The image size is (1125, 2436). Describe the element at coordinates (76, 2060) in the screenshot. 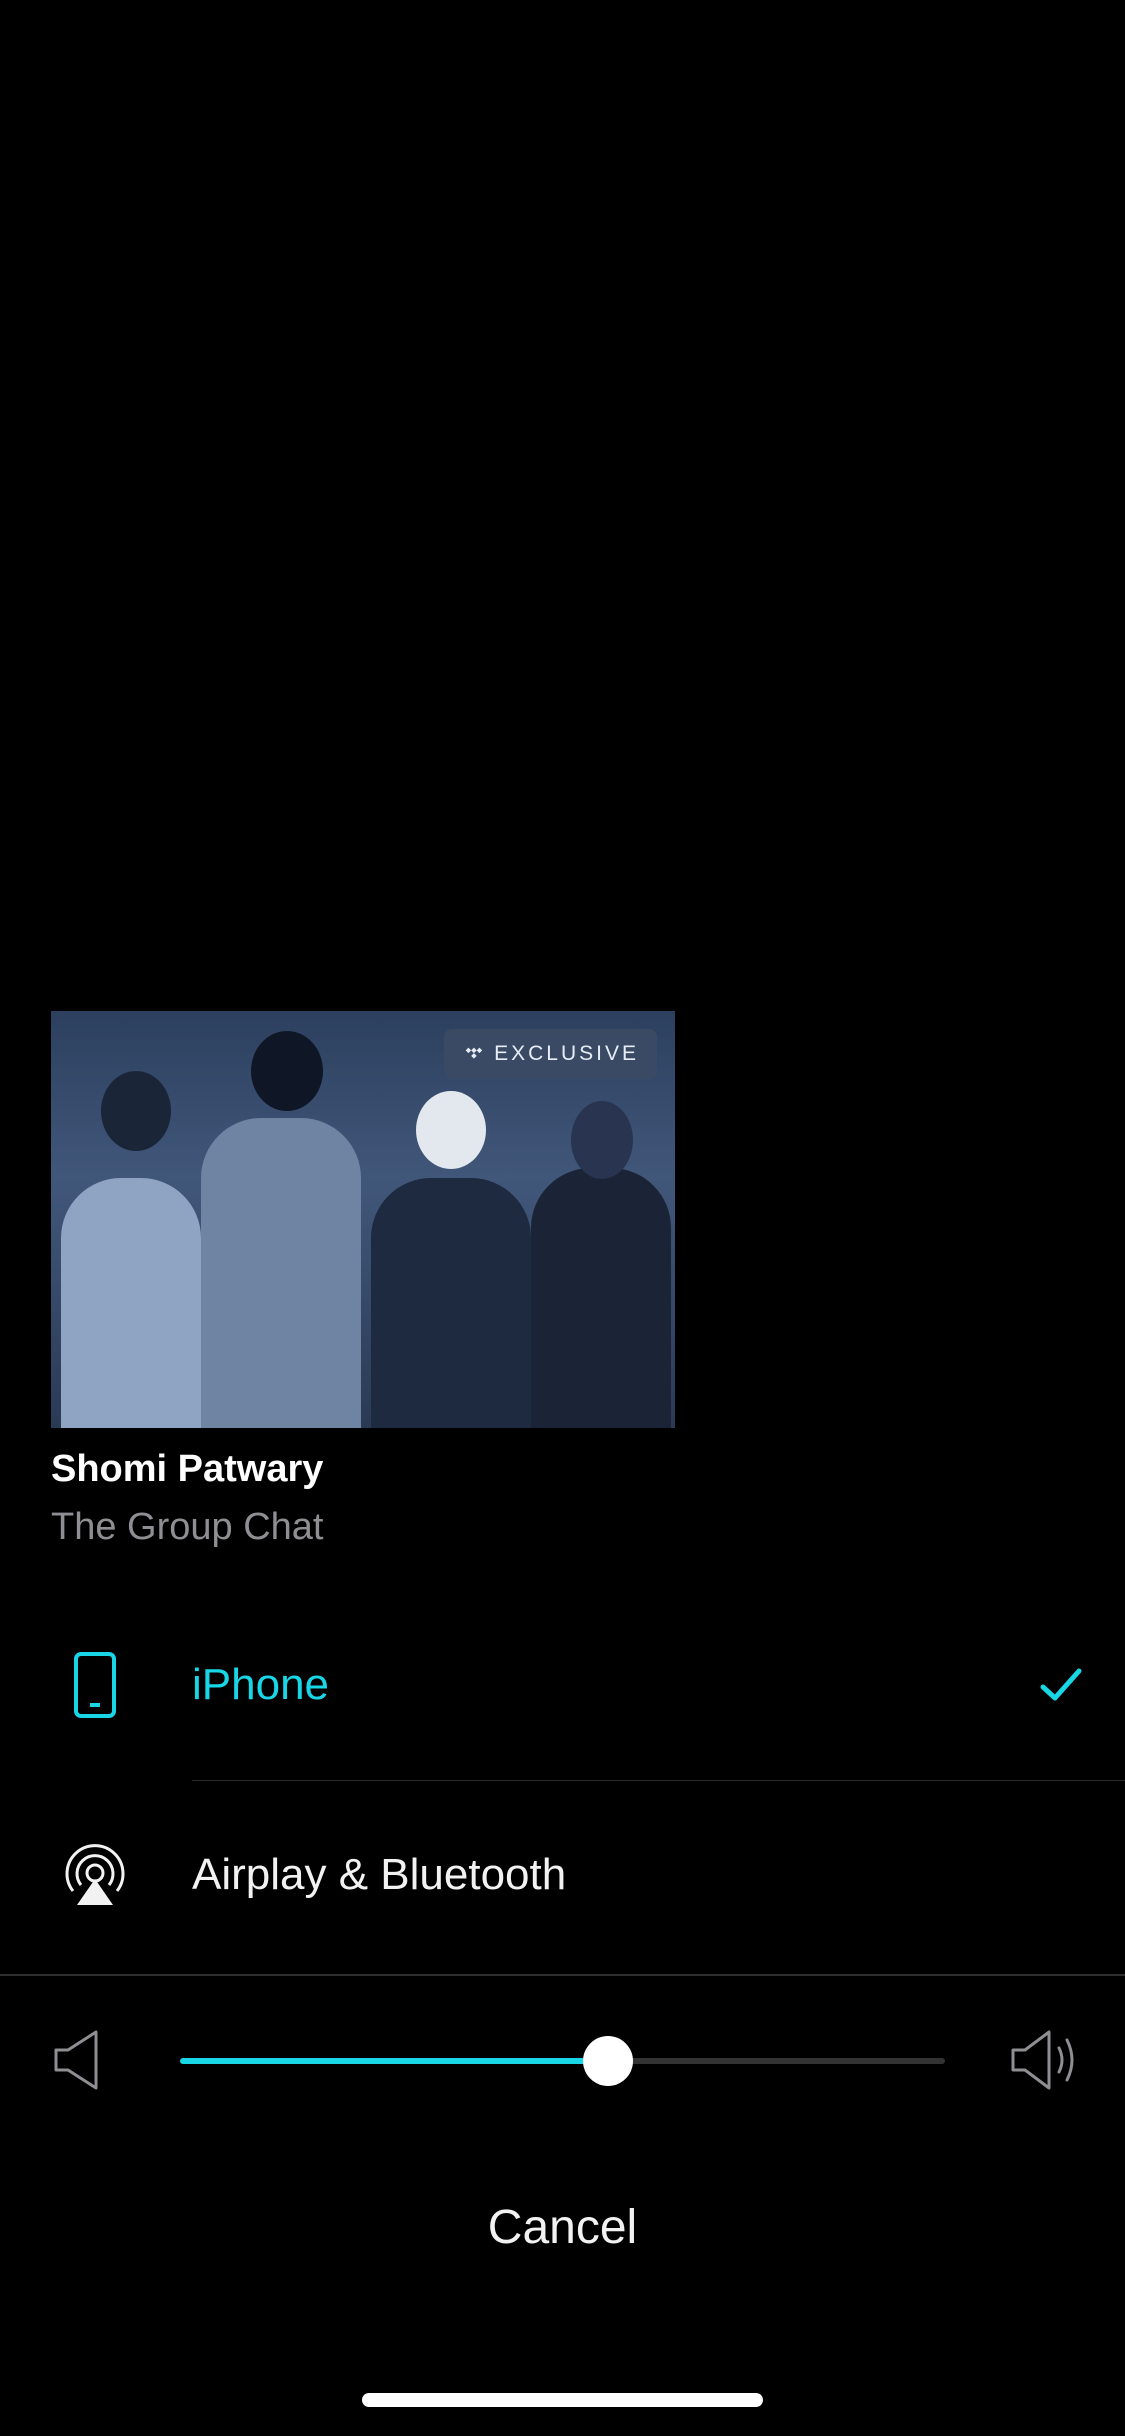

I see `volume-low-icon` at that location.